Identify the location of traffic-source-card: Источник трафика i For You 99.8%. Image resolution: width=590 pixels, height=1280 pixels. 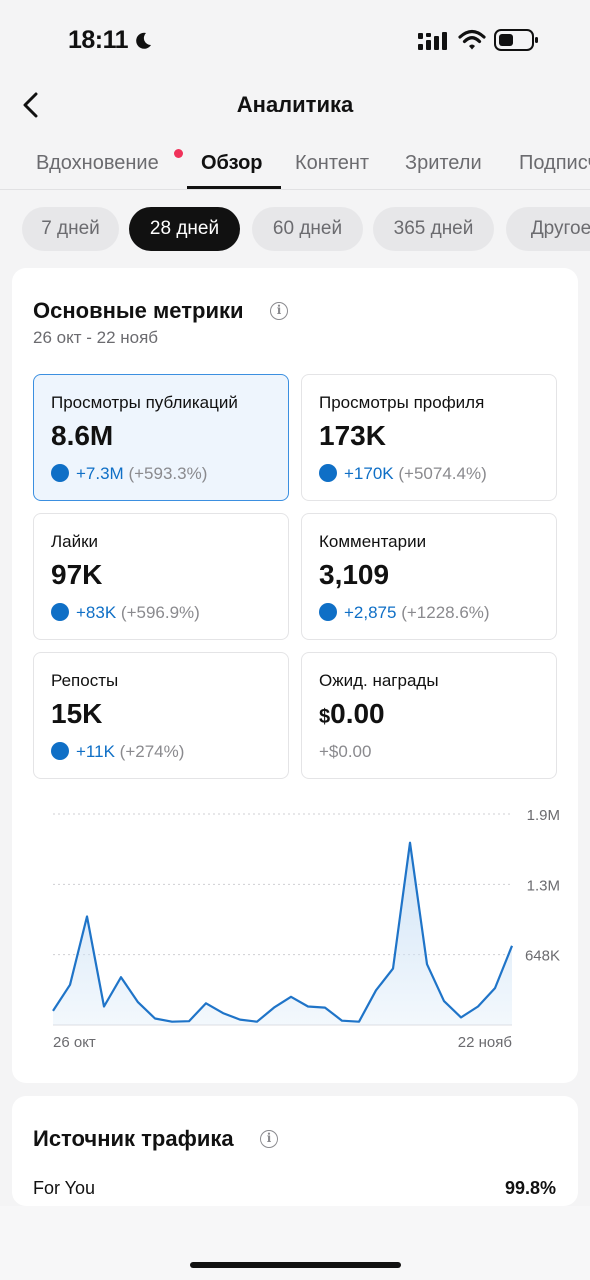
(295, 1151).